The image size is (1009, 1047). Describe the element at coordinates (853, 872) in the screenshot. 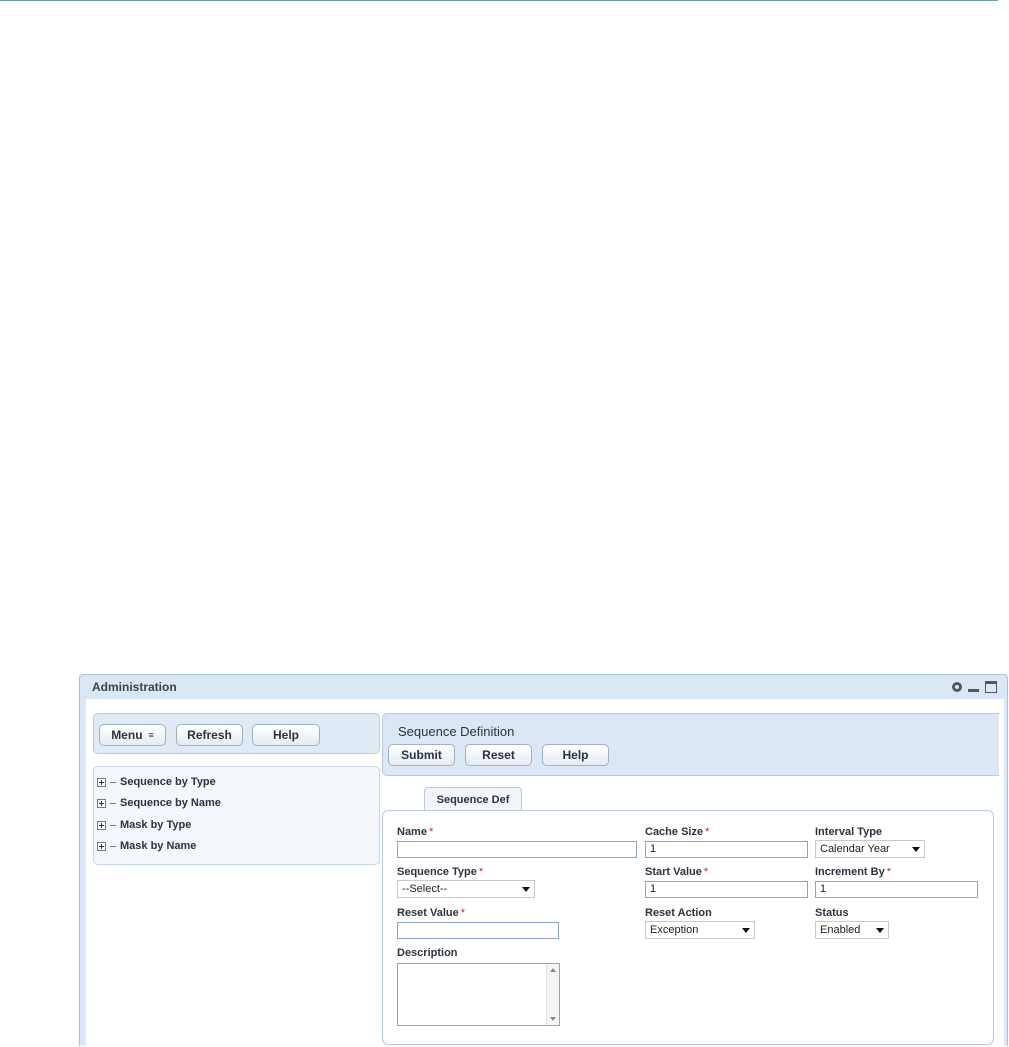

I see `increment-by-label: Increment By *` at that location.